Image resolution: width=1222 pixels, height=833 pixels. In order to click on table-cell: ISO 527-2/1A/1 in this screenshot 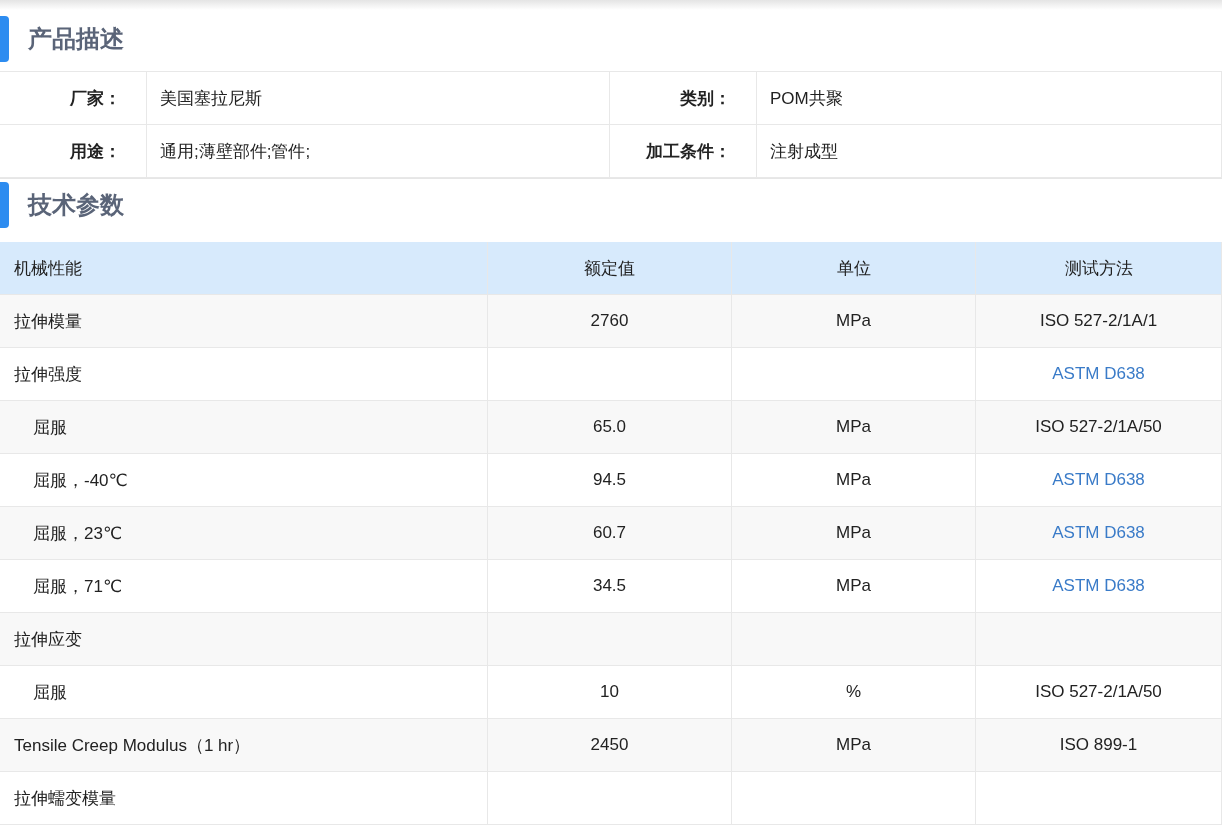, I will do `click(1099, 321)`.